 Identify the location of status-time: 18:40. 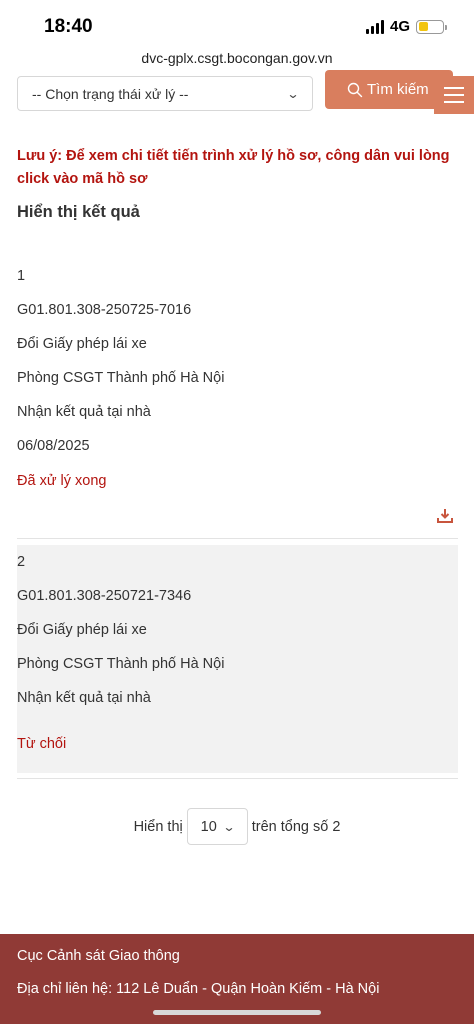
(68, 26).